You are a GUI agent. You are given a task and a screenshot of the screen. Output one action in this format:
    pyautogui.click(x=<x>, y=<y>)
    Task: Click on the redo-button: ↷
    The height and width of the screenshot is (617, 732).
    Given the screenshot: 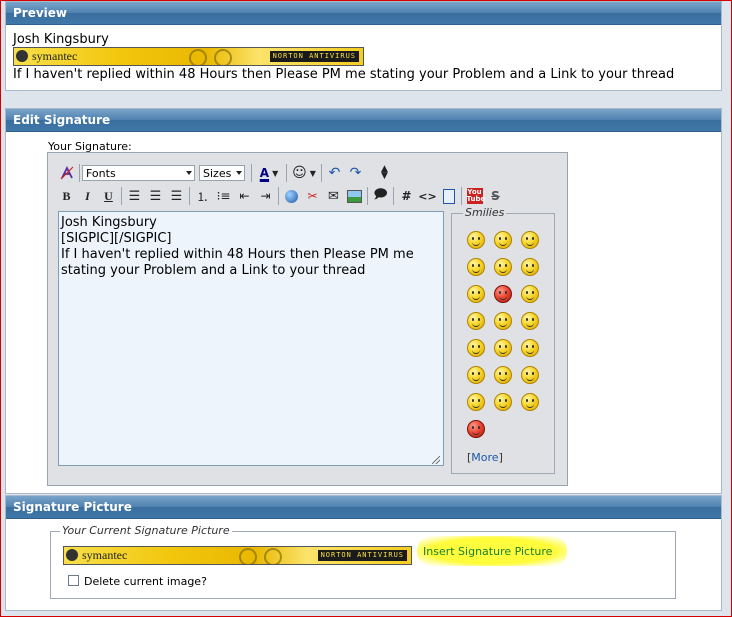 What is the action you would take?
    pyautogui.click(x=355, y=173)
    